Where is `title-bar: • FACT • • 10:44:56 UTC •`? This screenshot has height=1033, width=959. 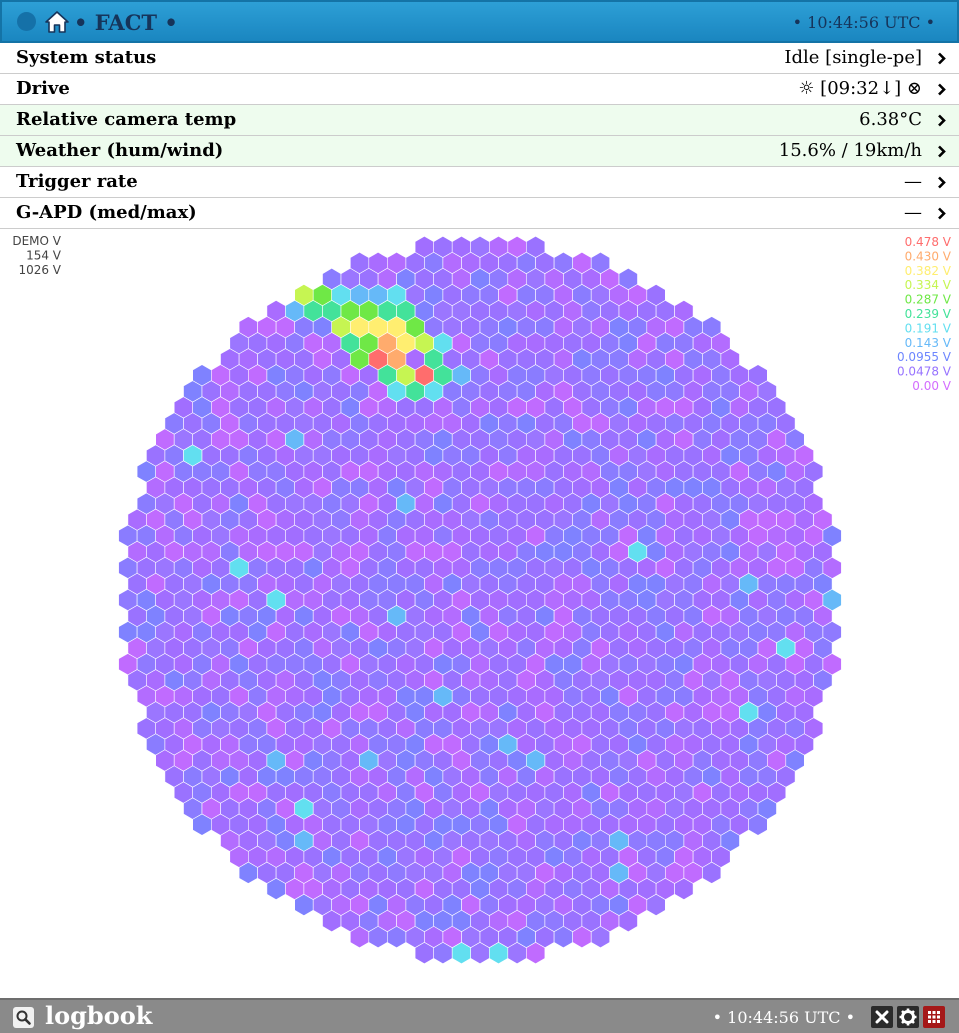
title-bar: • FACT • • 10:44:56 UTC • is located at coordinates (479, 21).